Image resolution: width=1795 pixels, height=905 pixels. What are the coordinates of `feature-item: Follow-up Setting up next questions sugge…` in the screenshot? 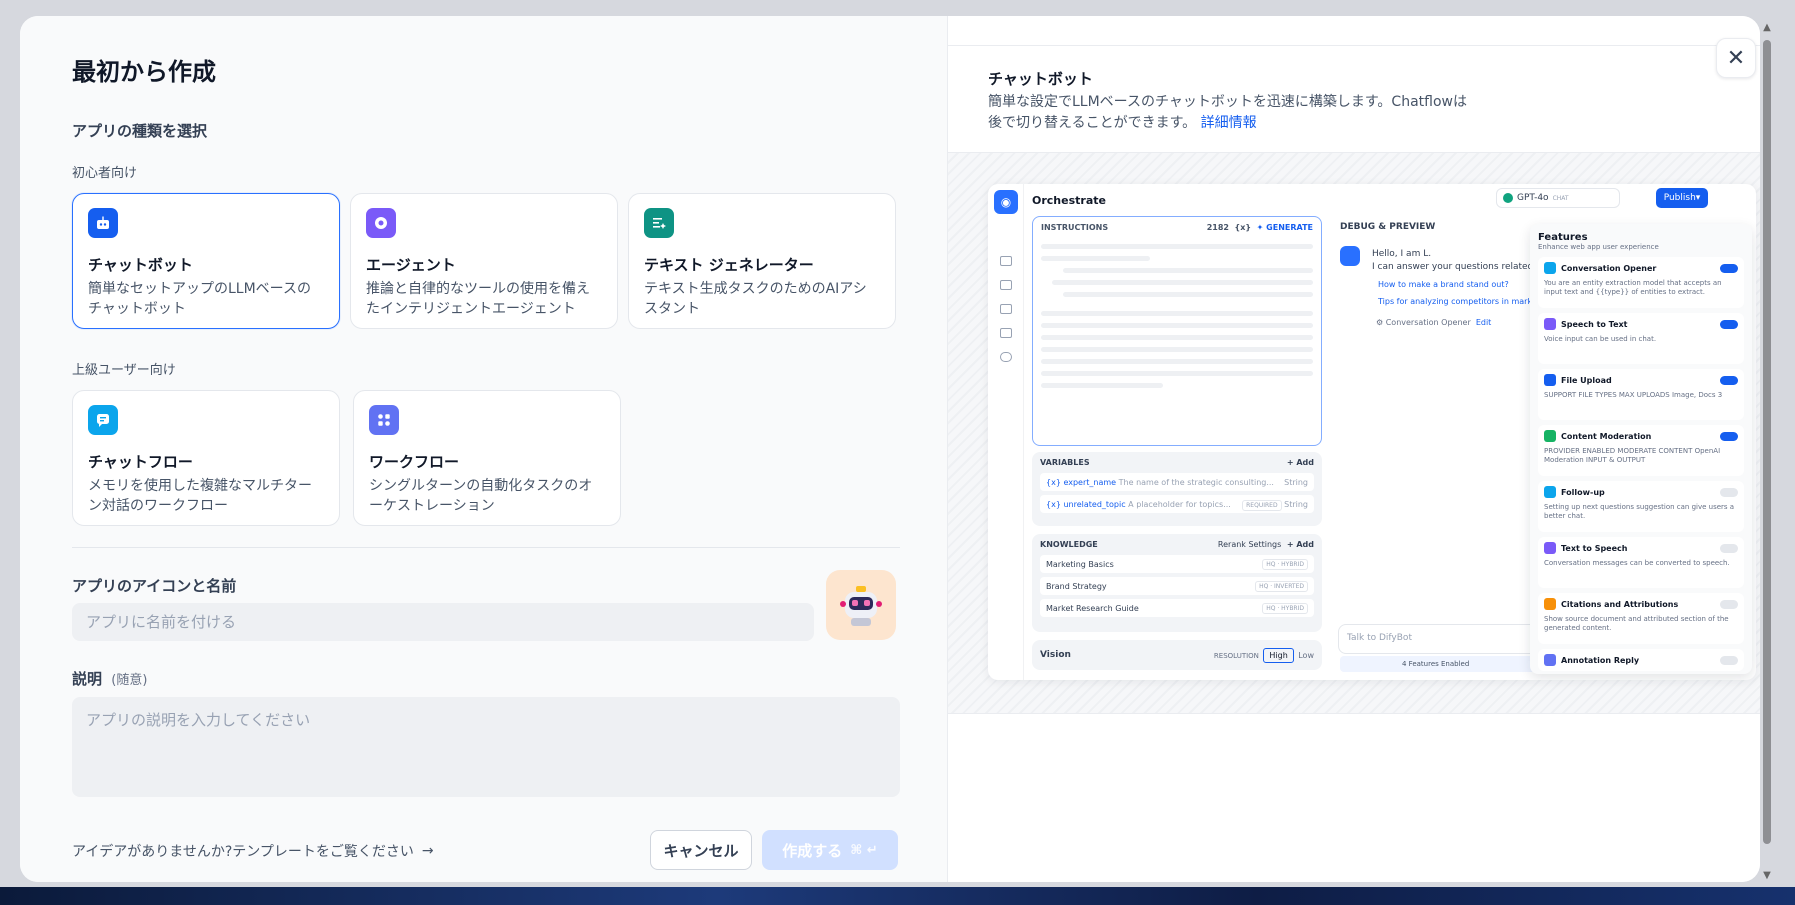 It's located at (1641, 506).